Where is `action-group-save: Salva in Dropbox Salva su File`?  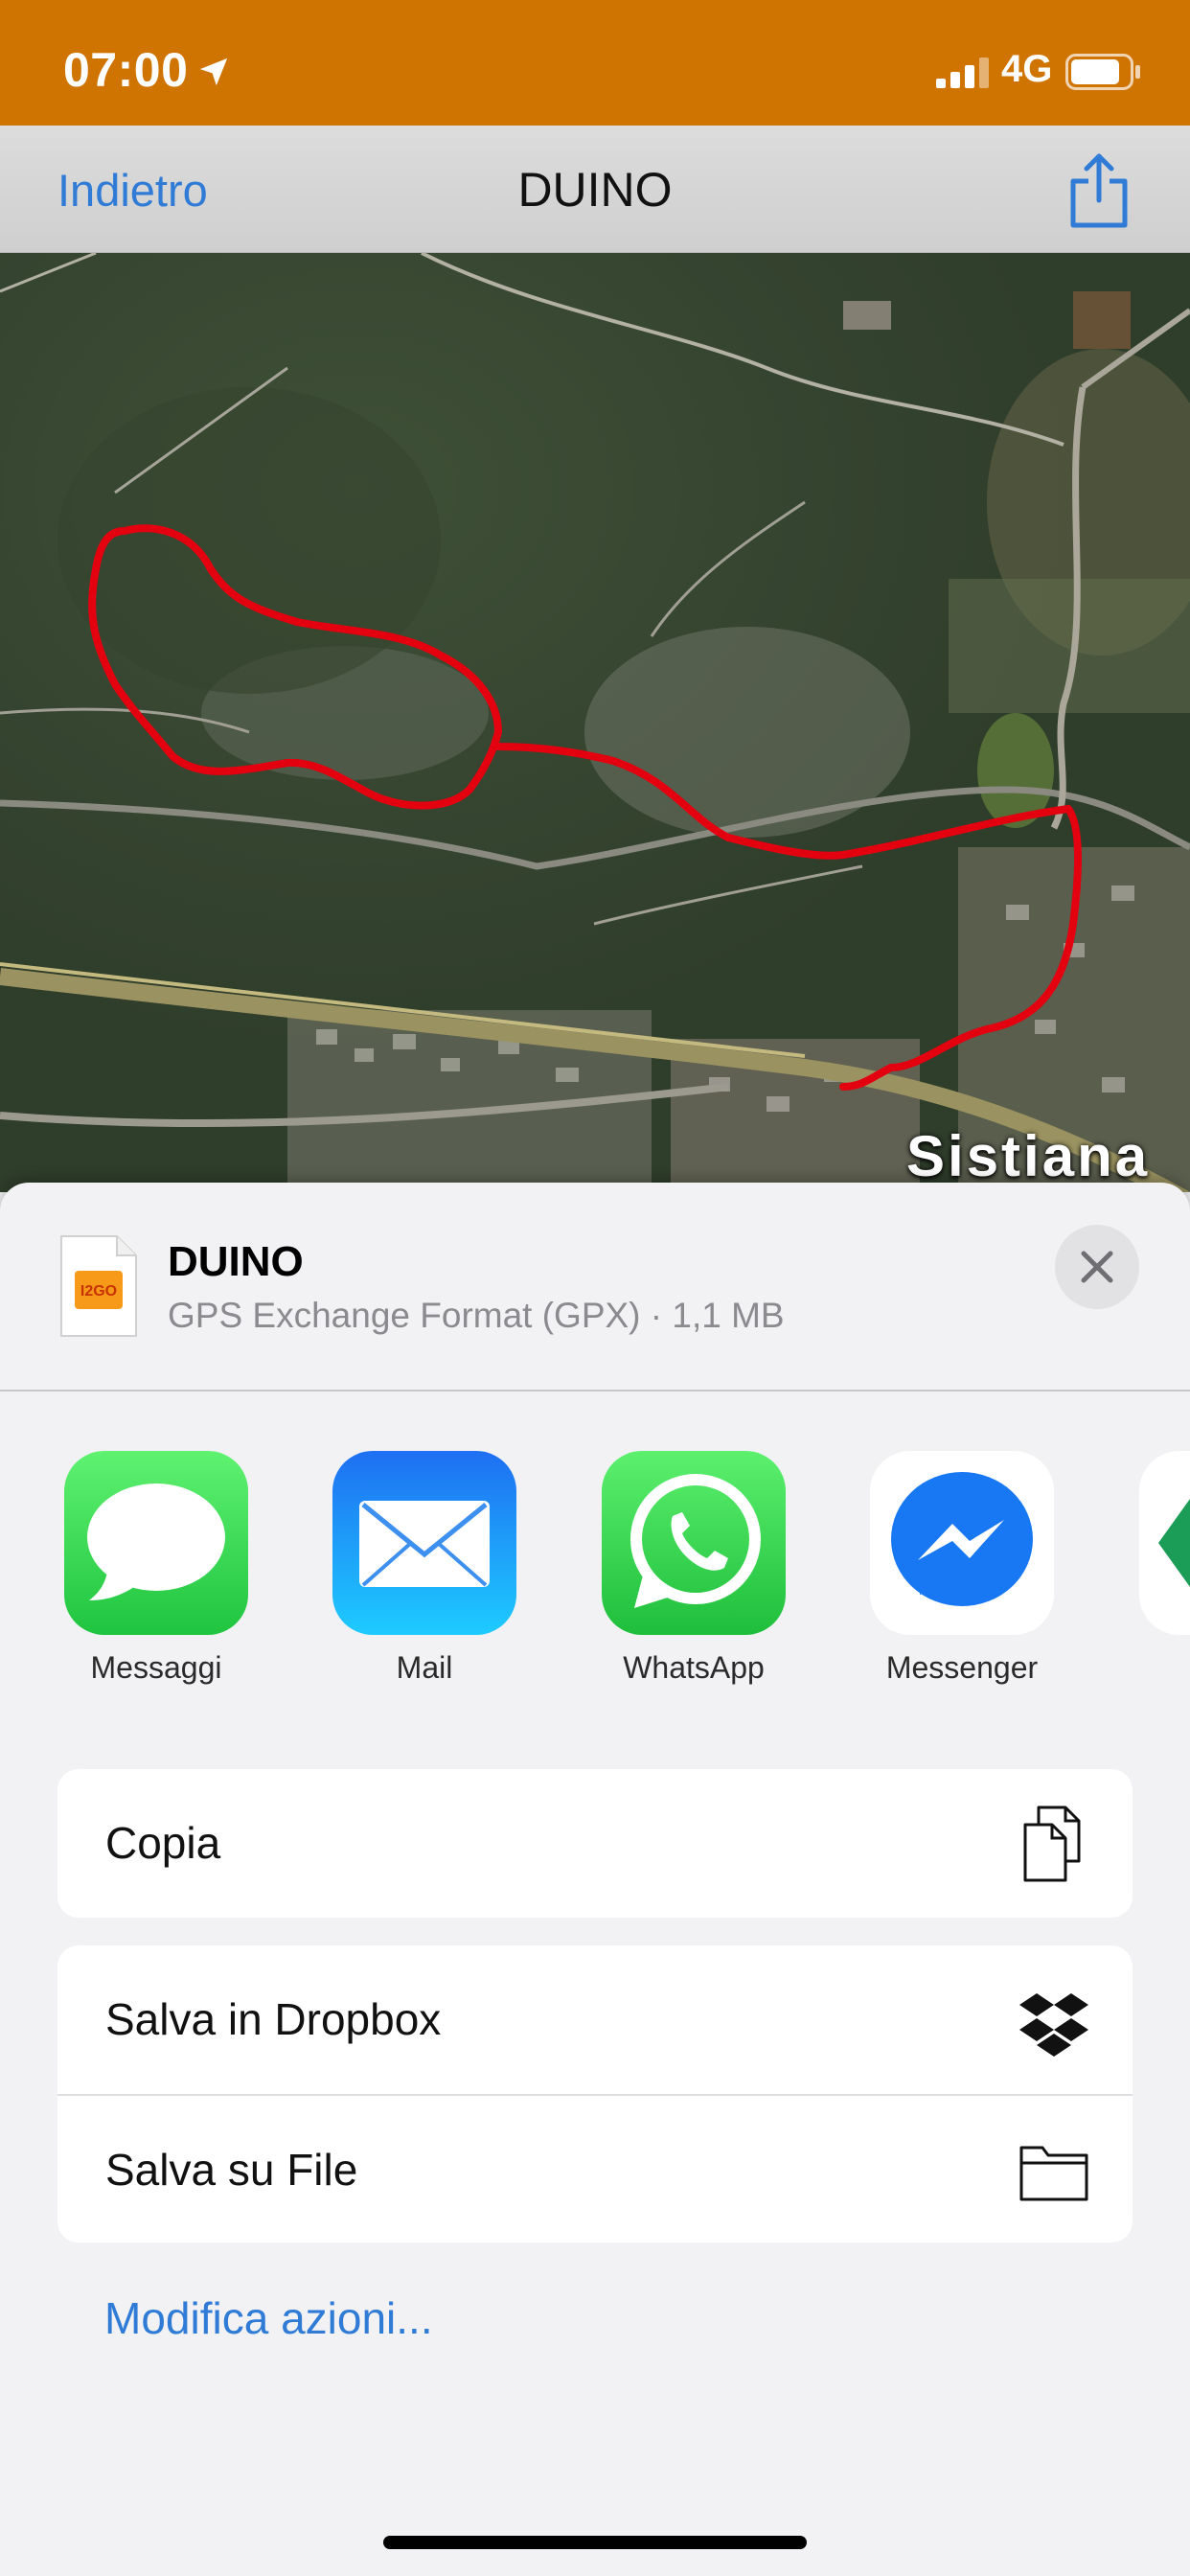
action-group-save: Salva in Dropbox Salva su File is located at coordinates (595, 2093).